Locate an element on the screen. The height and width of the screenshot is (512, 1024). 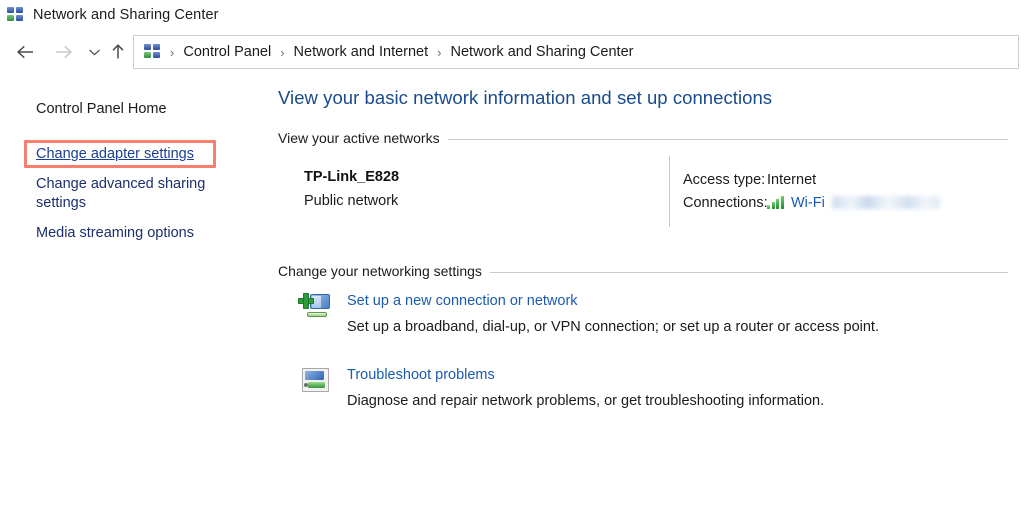
arrow-right-icon is located at coordinates (63, 52).